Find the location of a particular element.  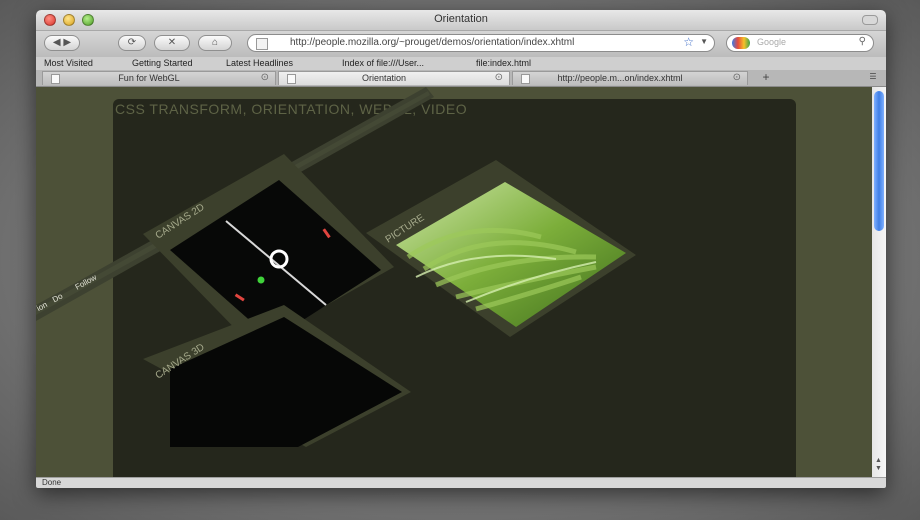

stop-button: ✕ is located at coordinates (172, 43).